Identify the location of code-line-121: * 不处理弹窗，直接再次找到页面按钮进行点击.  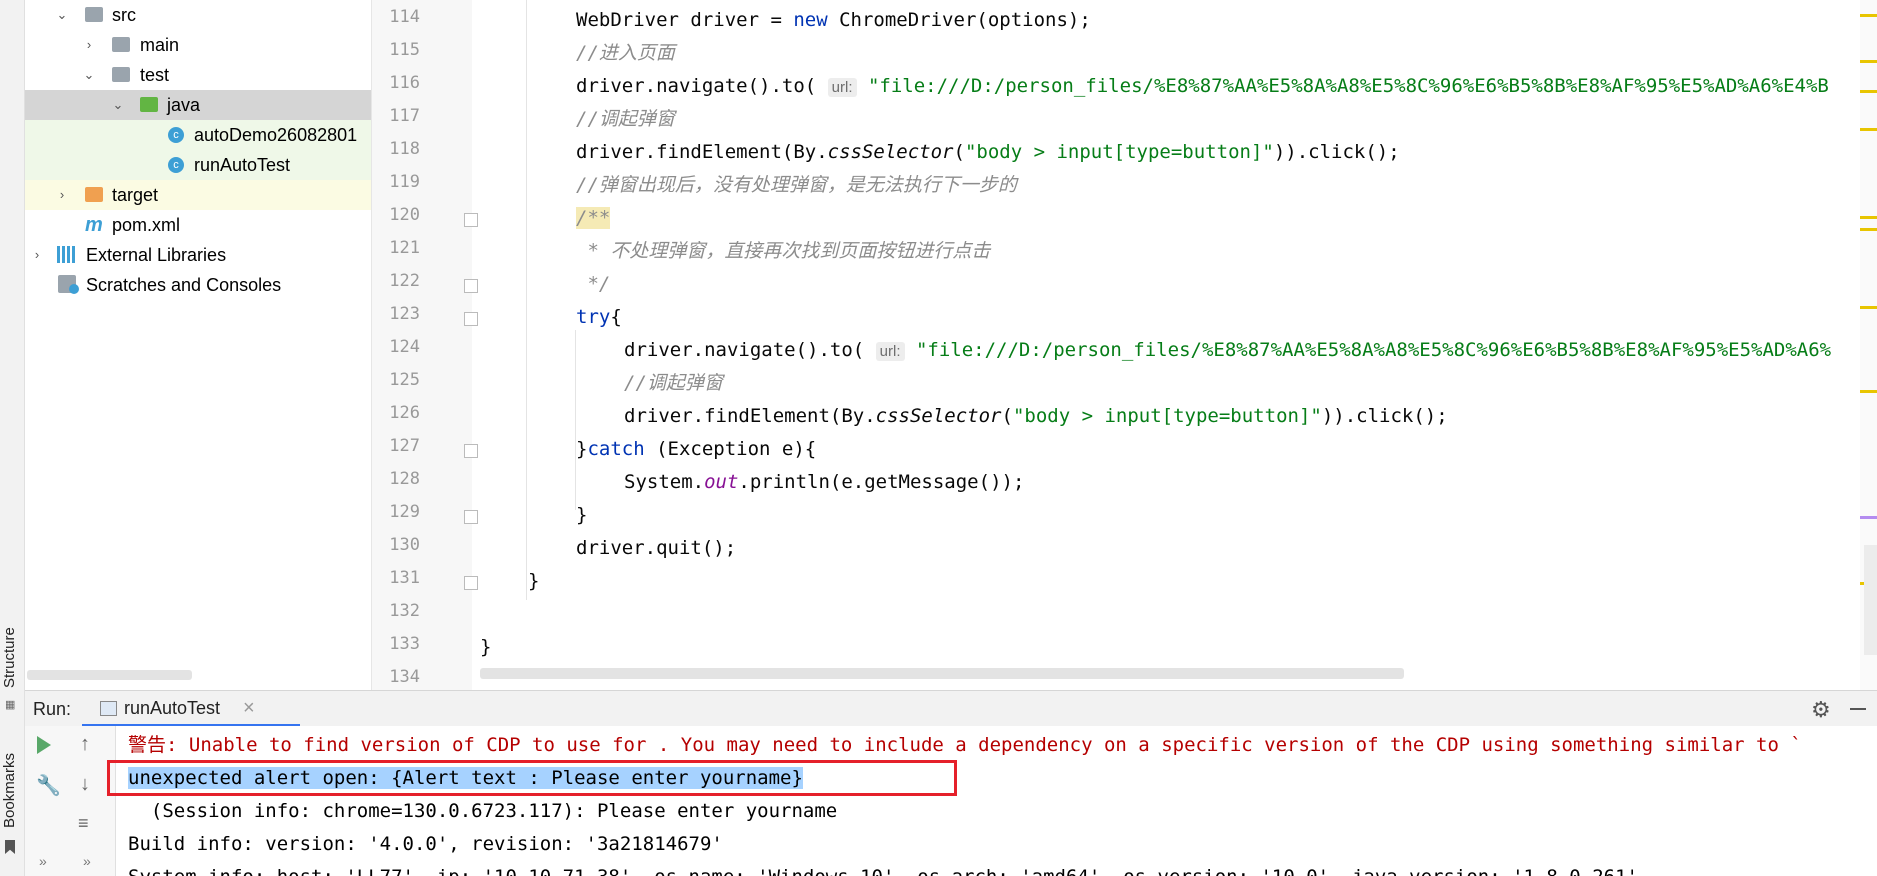
(783, 251).